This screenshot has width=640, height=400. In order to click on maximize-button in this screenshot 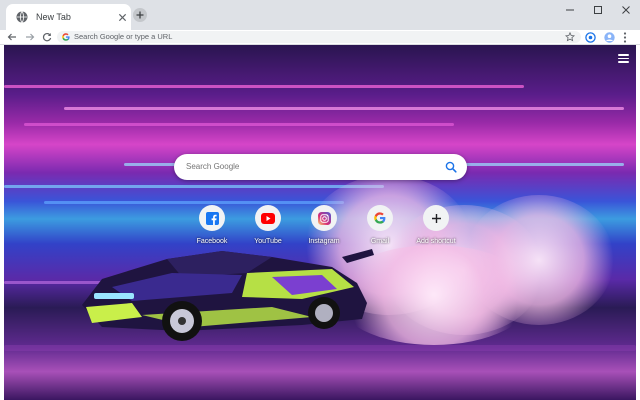, I will do `click(598, 10)`.